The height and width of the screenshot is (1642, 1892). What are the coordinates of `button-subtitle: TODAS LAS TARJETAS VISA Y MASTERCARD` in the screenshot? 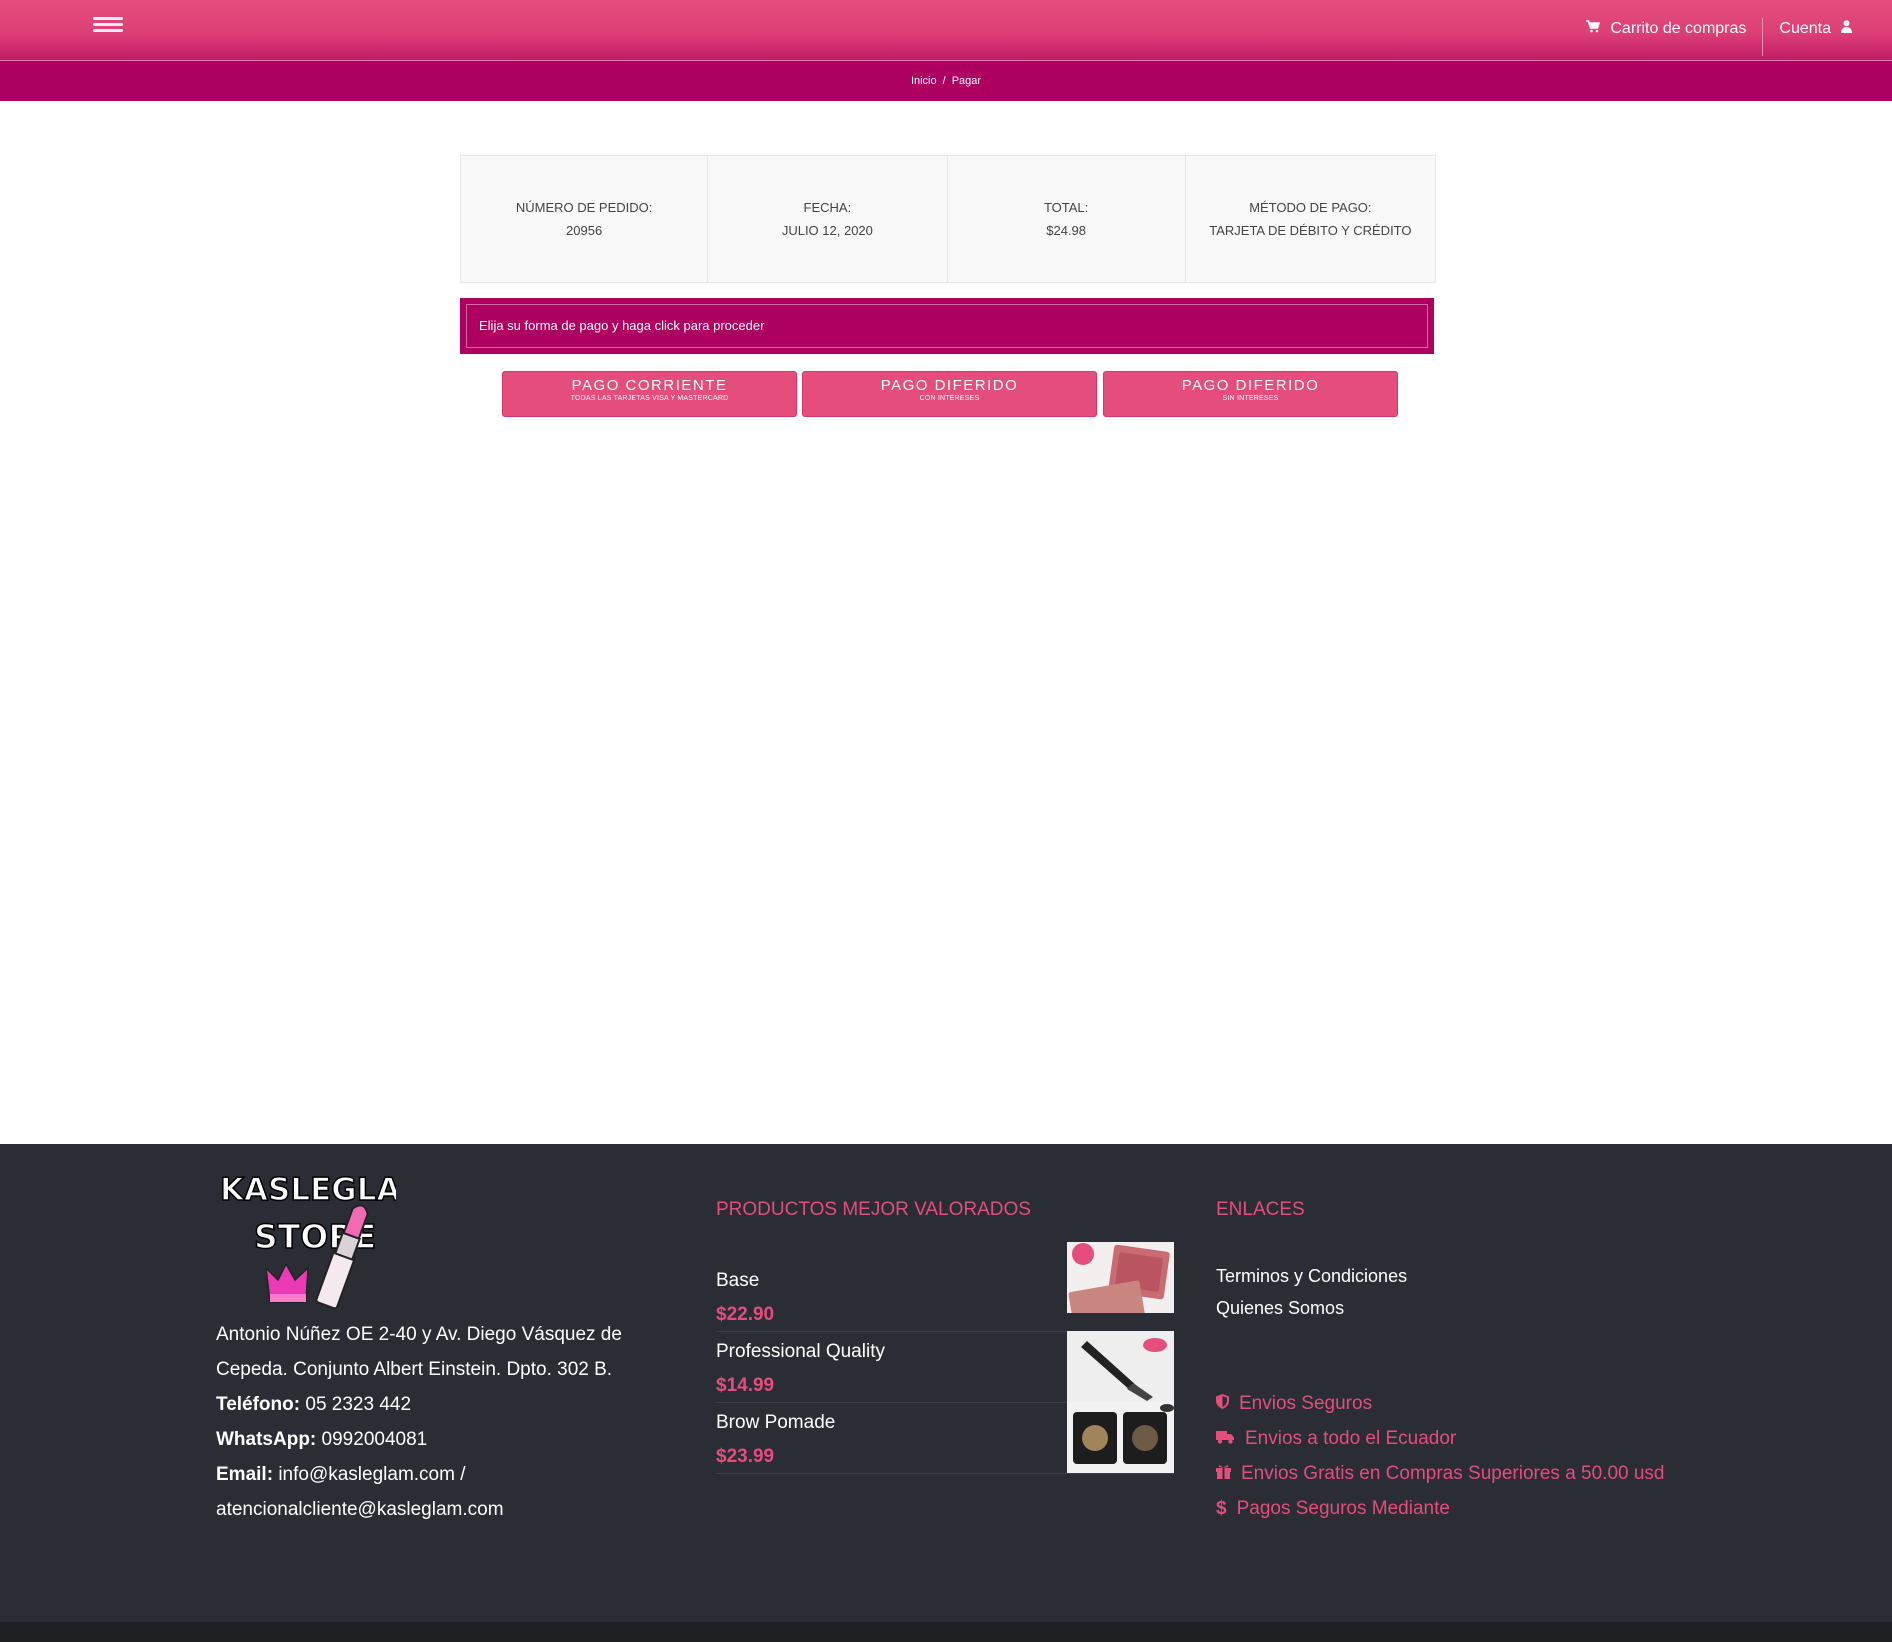 It's located at (649, 398).